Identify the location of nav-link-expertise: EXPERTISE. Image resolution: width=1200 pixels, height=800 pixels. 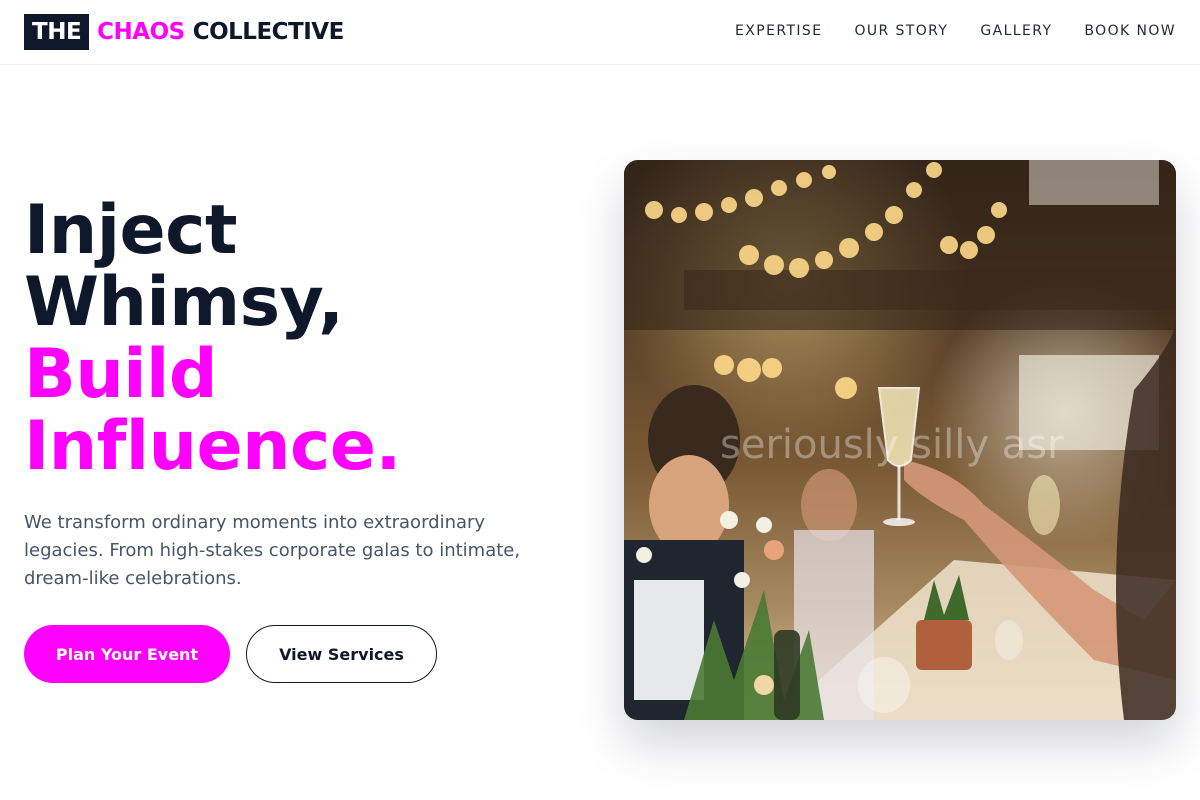
(778, 31).